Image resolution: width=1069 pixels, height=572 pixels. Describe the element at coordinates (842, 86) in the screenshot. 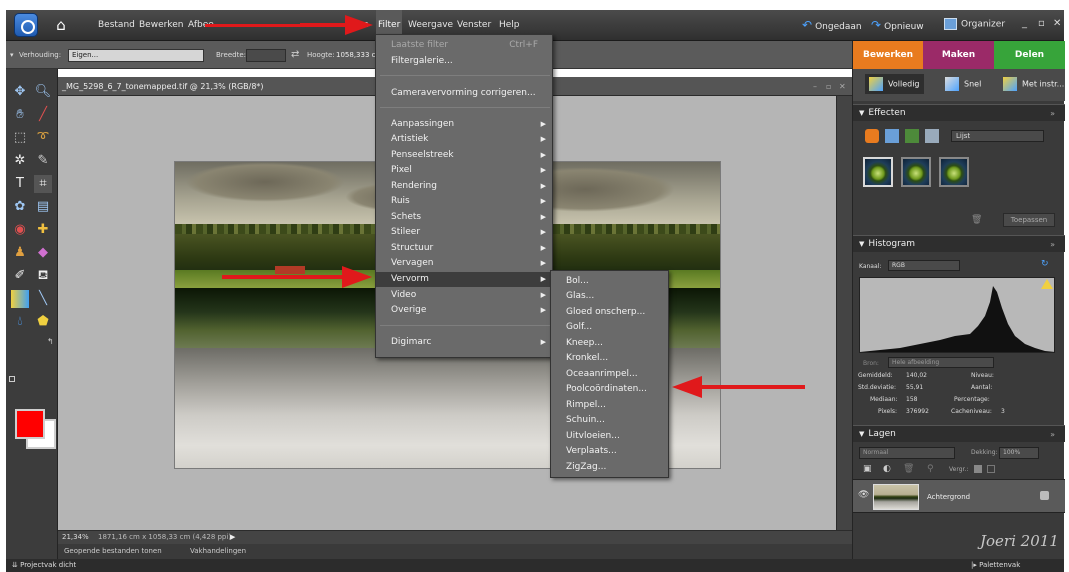

I see `doc-close-icon: ✕` at that location.